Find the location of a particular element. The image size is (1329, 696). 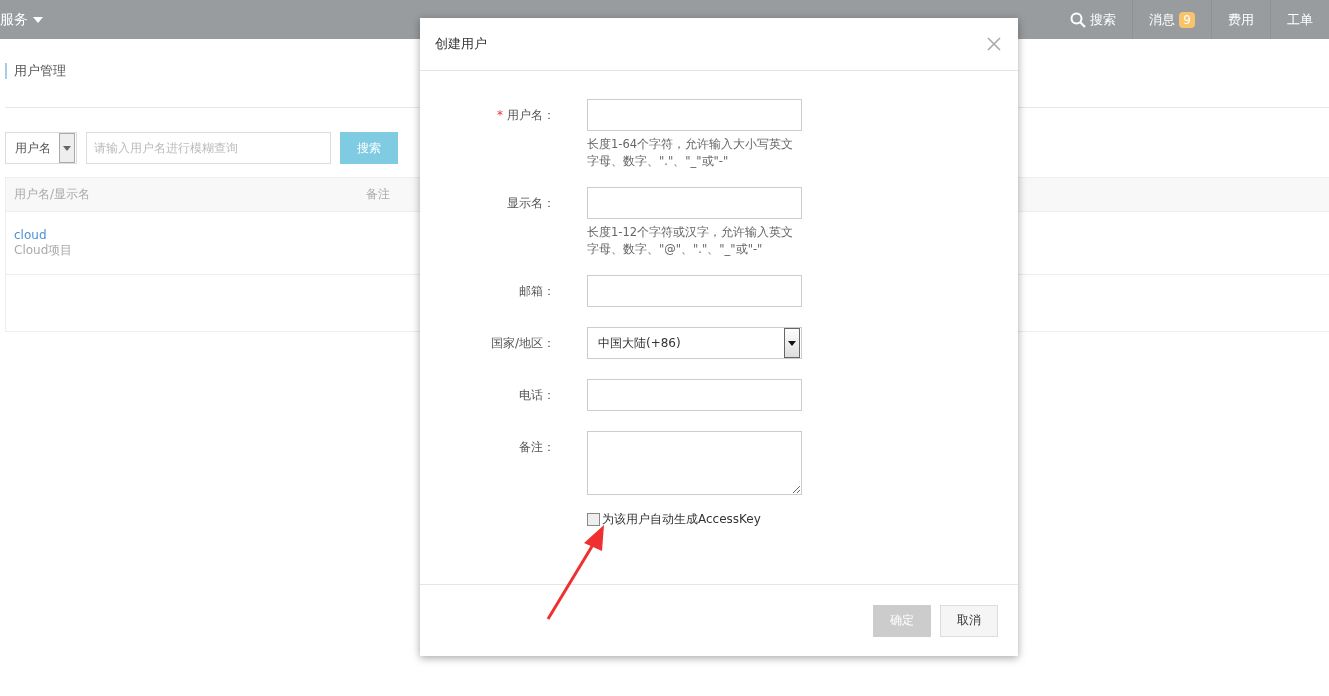

search-icon is located at coordinates (1078, 19).